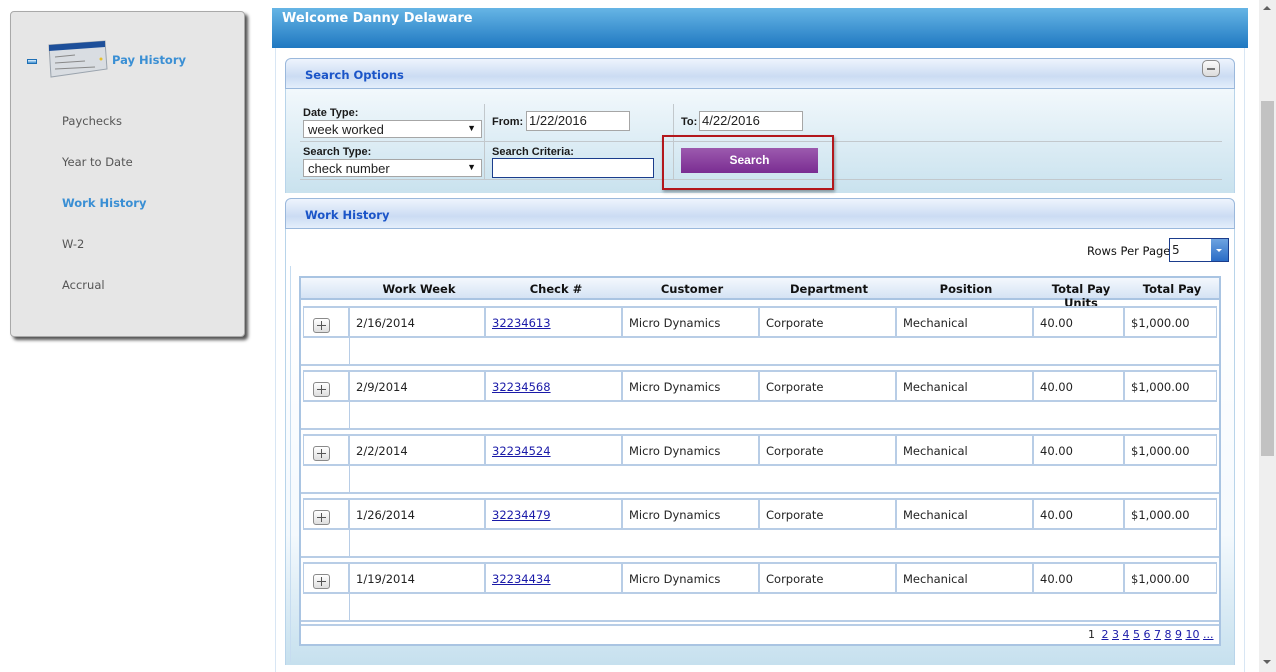  I want to click on grid-footer-divider, so click(760, 625).